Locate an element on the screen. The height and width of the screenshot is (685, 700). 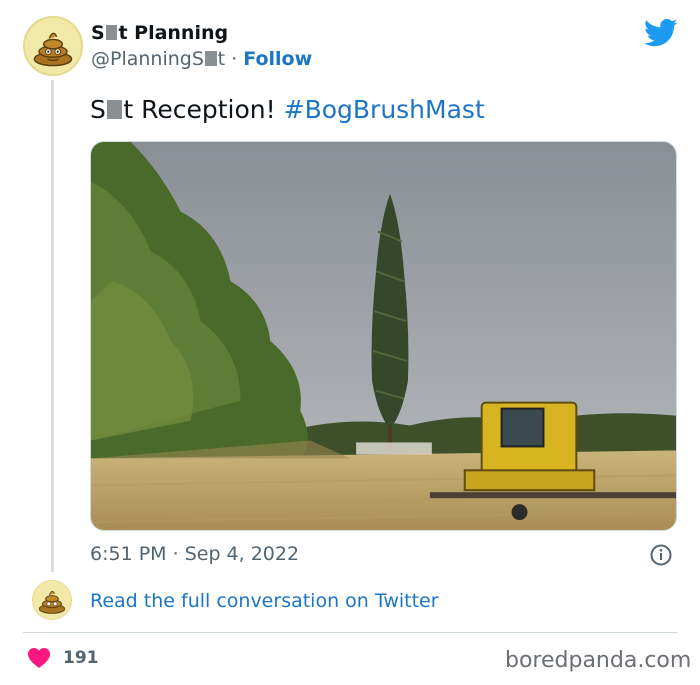
tweet-timestamp: 6:51 PM · Sep 4, 2022 is located at coordinates (194, 554).